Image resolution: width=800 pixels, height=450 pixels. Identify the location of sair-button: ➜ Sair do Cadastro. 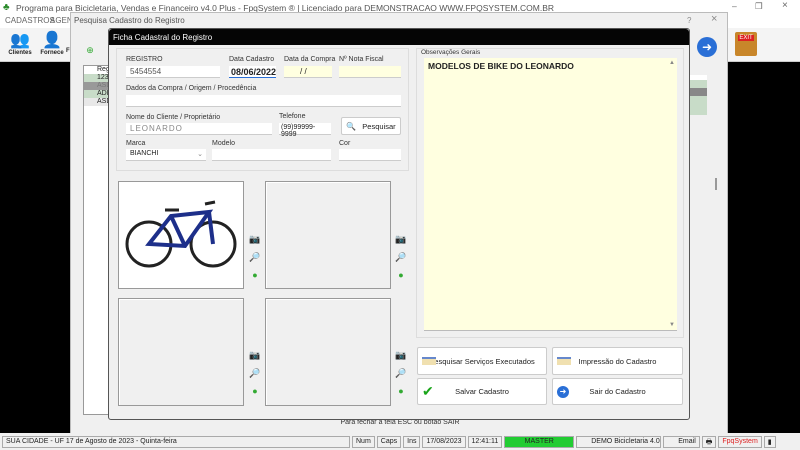
(617, 391).